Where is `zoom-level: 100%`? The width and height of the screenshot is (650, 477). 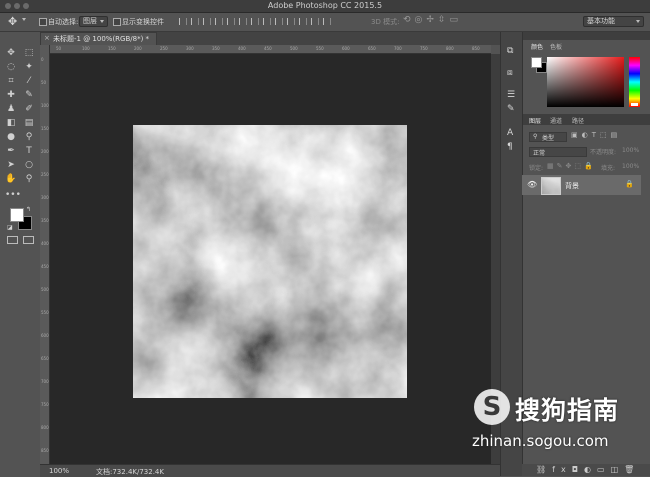
zoom-level: 100% is located at coordinates (59, 471).